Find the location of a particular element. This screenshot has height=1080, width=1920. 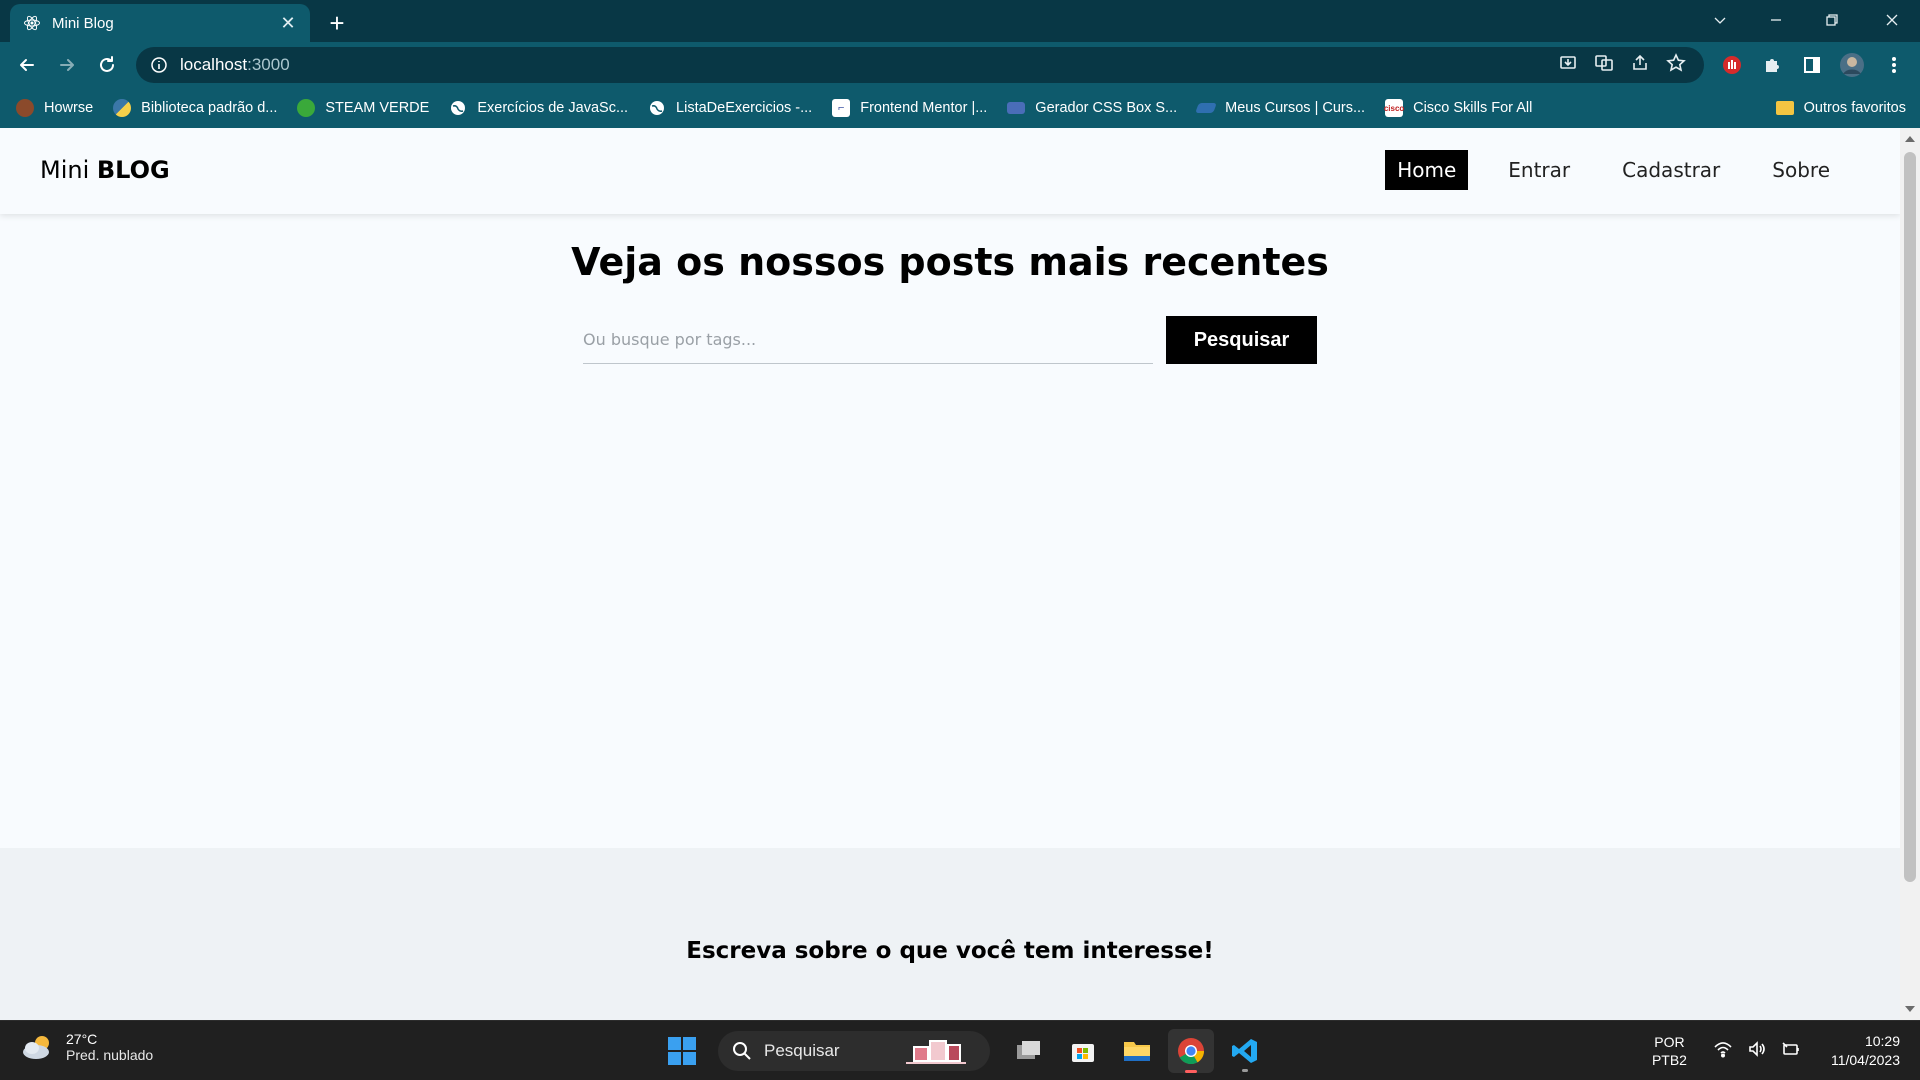

clock-time: 10:29 is located at coordinates (1882, 1041).